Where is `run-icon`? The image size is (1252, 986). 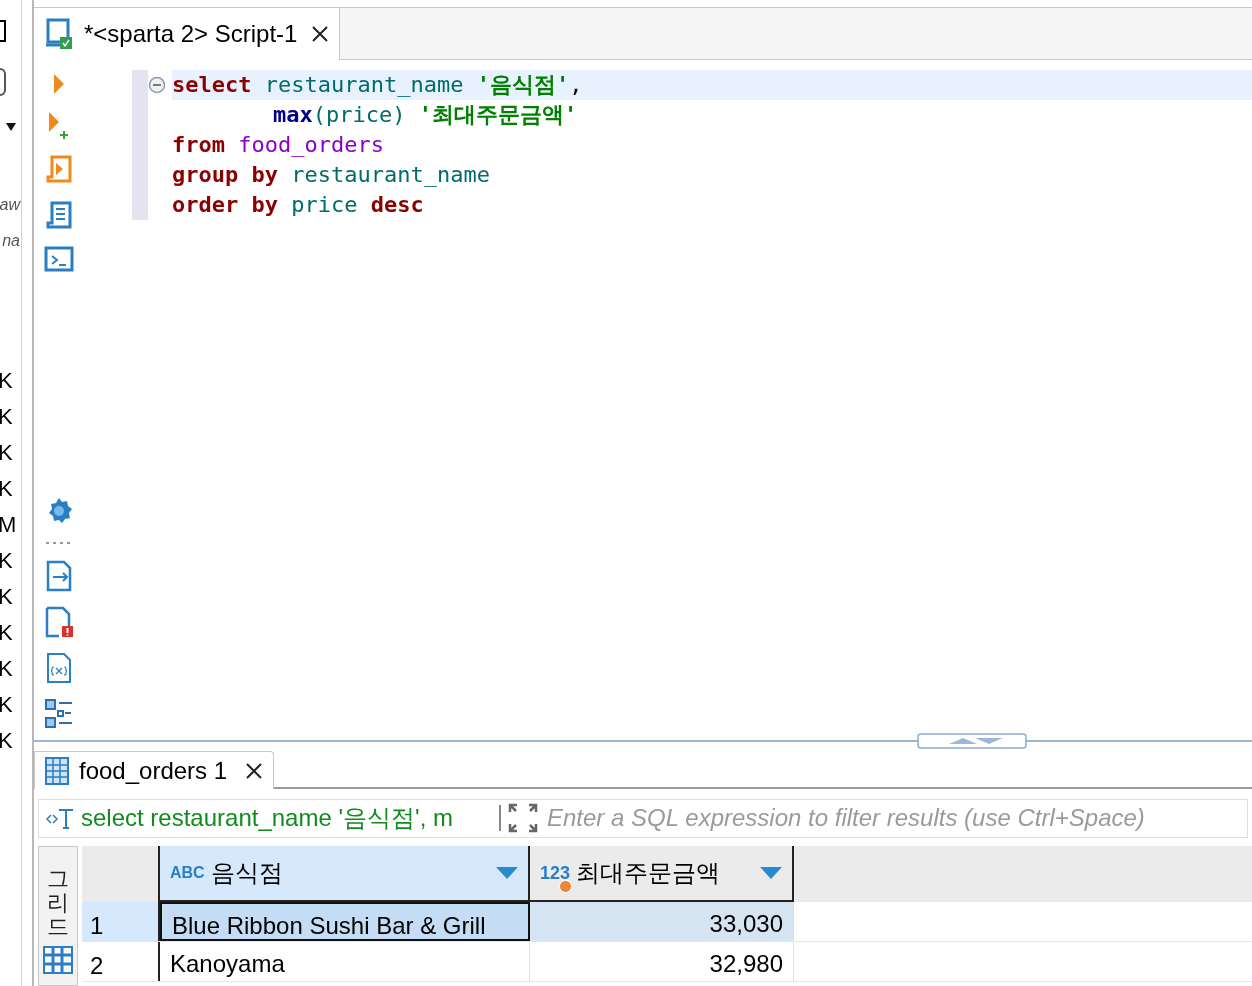
run-icon is located at coordinates (59, 83).